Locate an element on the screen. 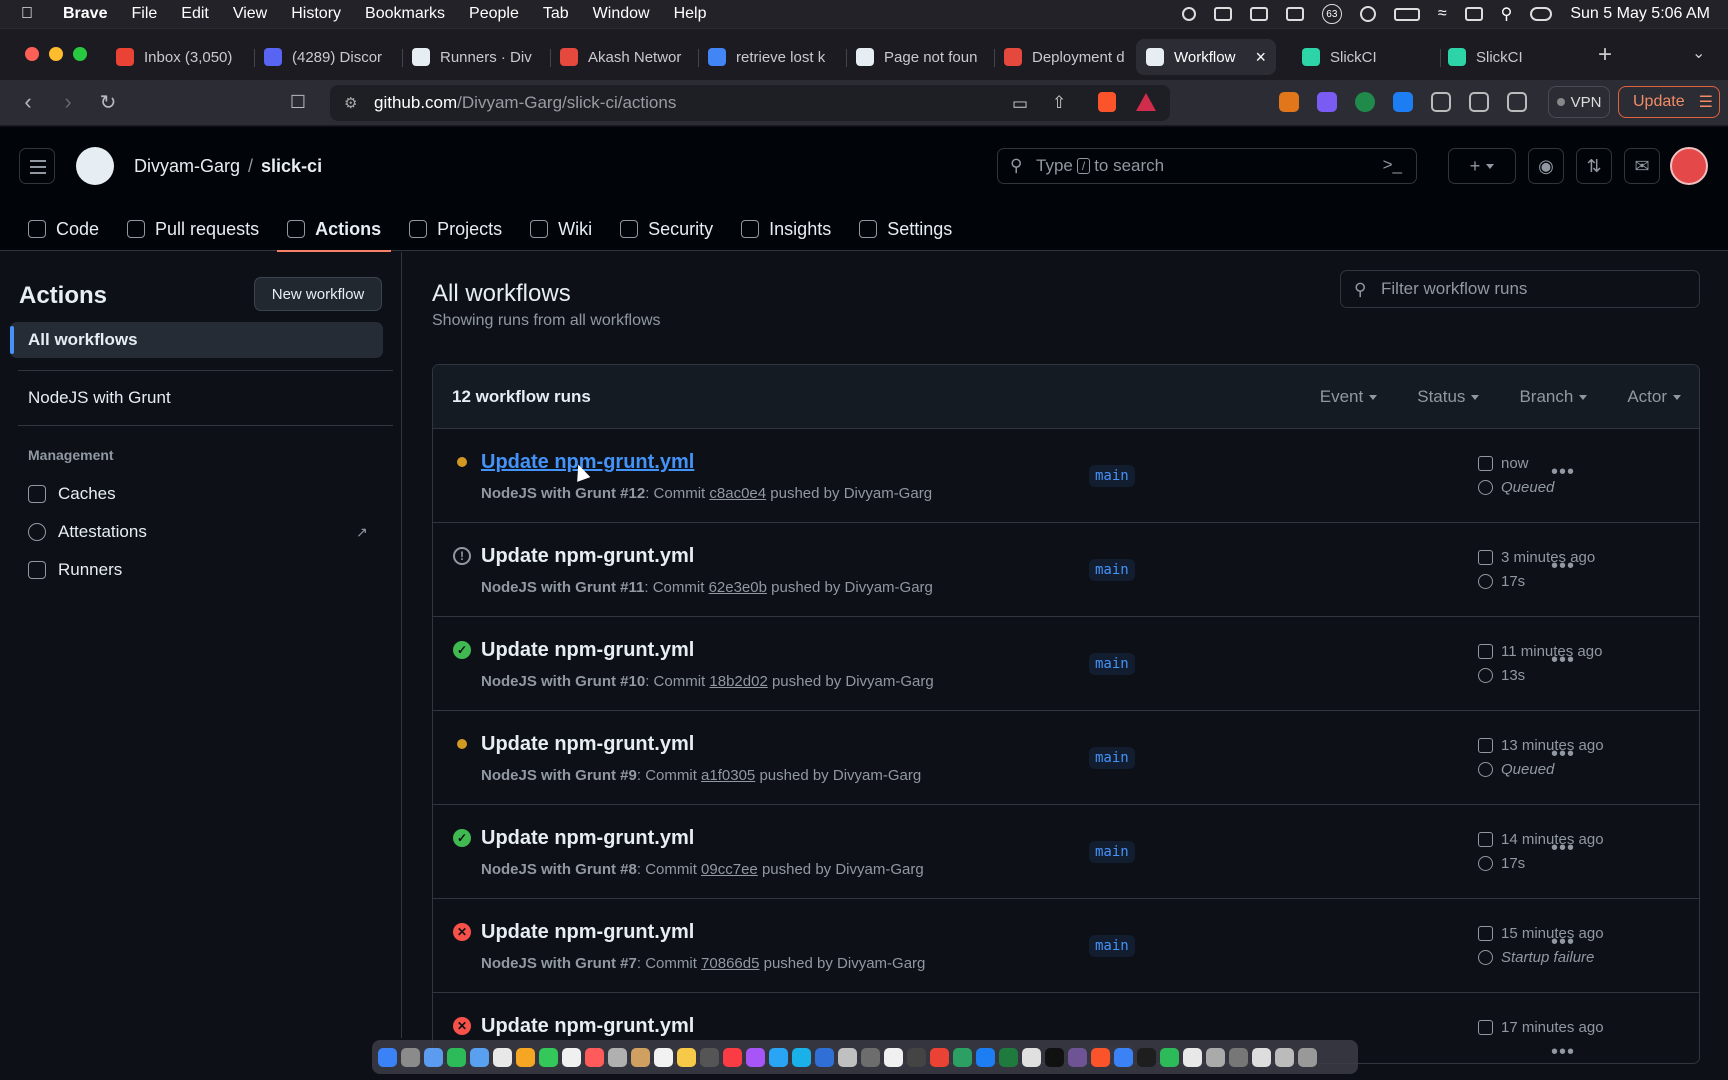 This screenshot has width=1728, height=1080. brave-shields-icon is located at coordinates (1107, 102).